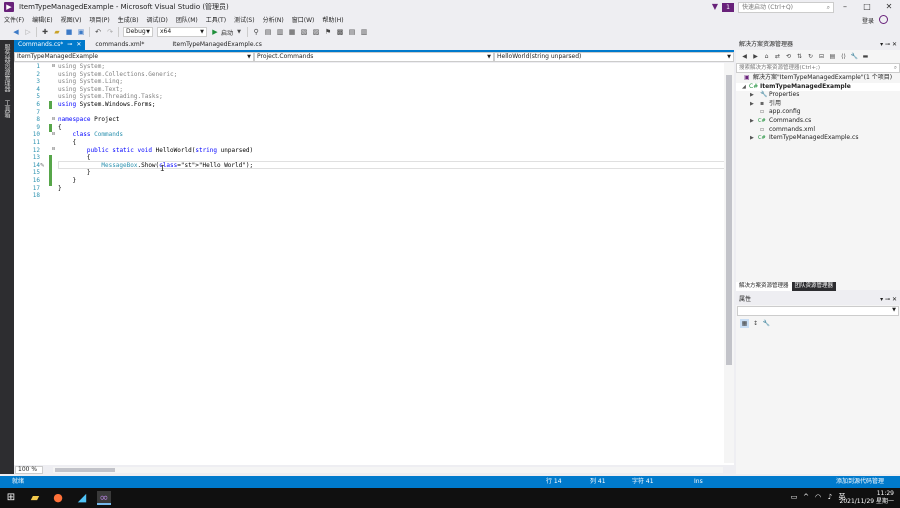  What do you see at coordinates (818, 130) in the screenshot?
I see `tree-item-commands-xml: ▫ commands.xml` at bounding box center [818, 130].